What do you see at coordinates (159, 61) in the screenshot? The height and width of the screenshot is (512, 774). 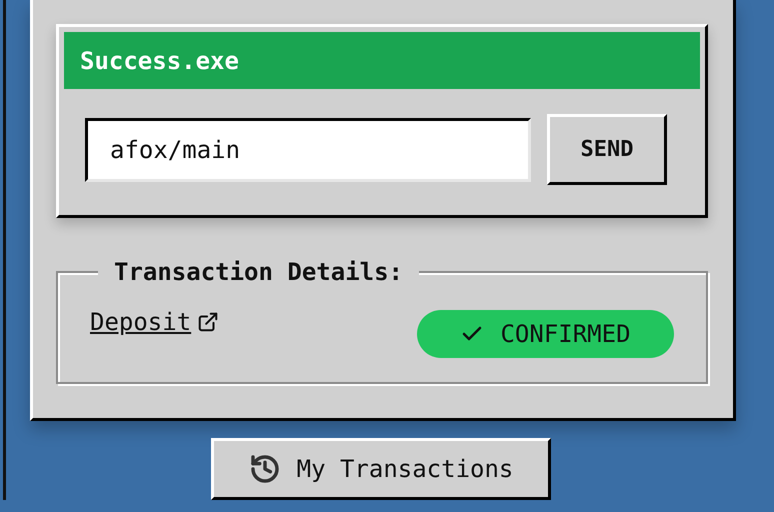 I see `window-title: Success.exe` at bounding box center [159, 61].